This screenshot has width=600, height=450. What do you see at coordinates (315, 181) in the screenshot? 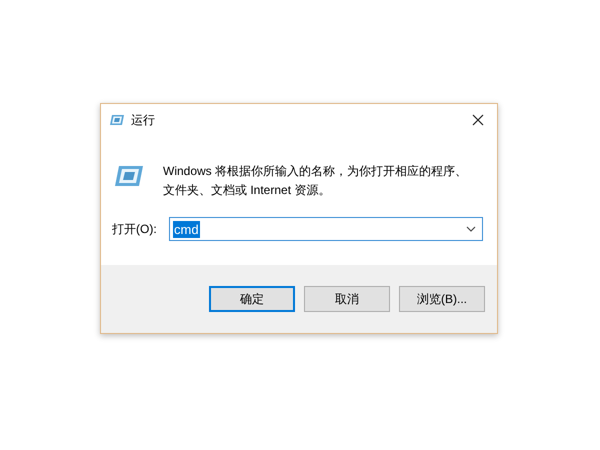
I see `description-text: Windows 将根据你所输入的名称，为你打开相应的程序、文件夹、文档或 Internet 资源。` at bounding box center [315, 181].